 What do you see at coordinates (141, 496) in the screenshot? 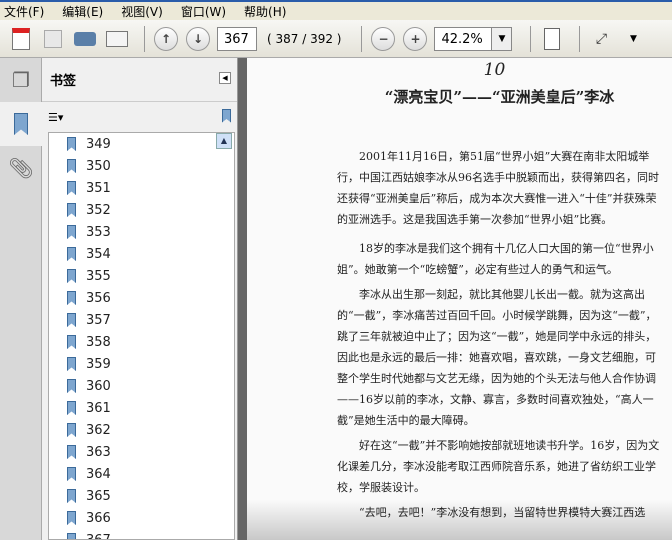
I see `bookmark-item: 365` at bounding box center [141, 496].